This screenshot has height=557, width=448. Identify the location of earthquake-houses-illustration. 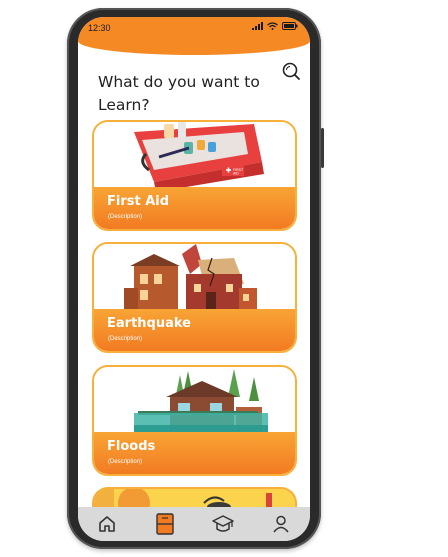
(194, 280).